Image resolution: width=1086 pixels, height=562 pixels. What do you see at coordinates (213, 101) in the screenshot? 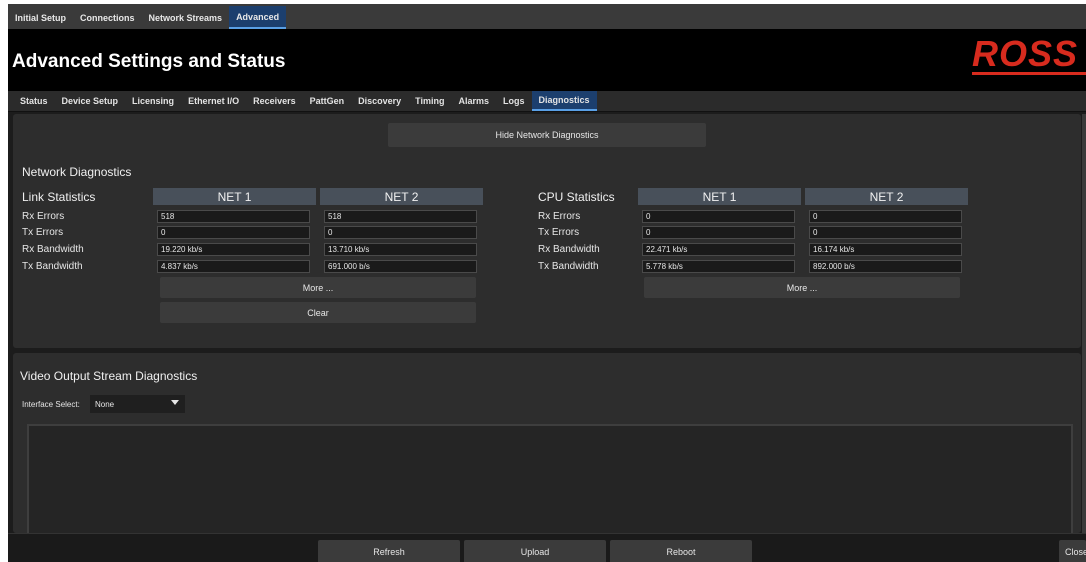
I see `tab-ethernet-io: Ethernet I/O` at bounding box center [213, 101].